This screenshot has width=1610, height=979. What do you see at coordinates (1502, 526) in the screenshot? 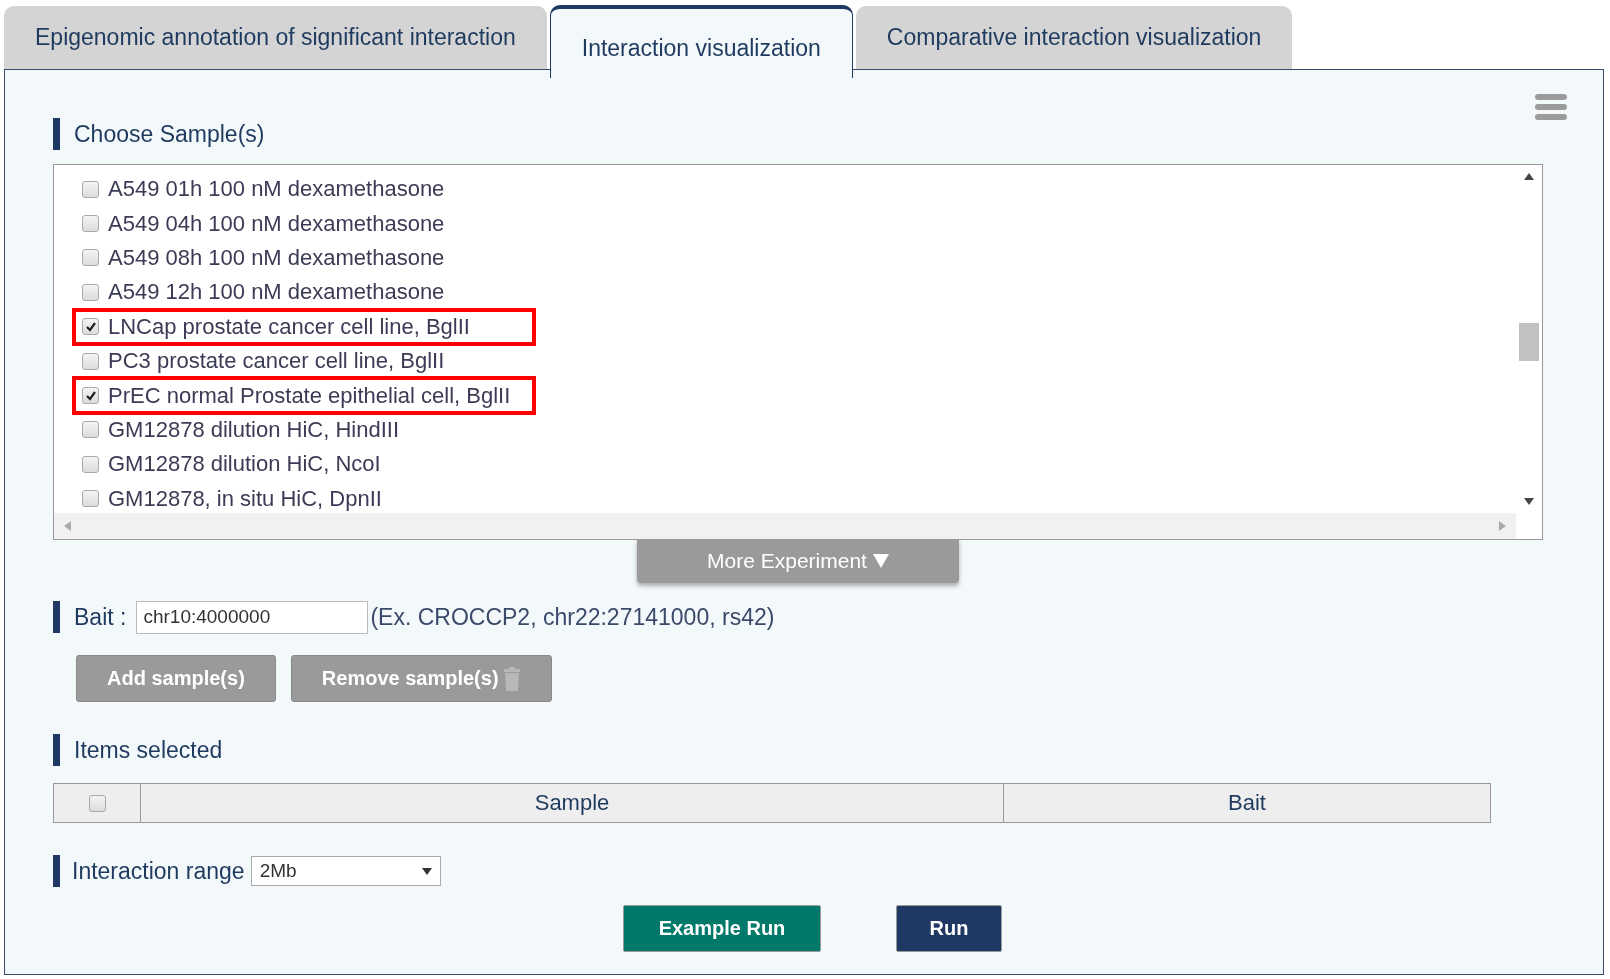
I see `scroll-right-icon` at bounding box center [1502, 526].